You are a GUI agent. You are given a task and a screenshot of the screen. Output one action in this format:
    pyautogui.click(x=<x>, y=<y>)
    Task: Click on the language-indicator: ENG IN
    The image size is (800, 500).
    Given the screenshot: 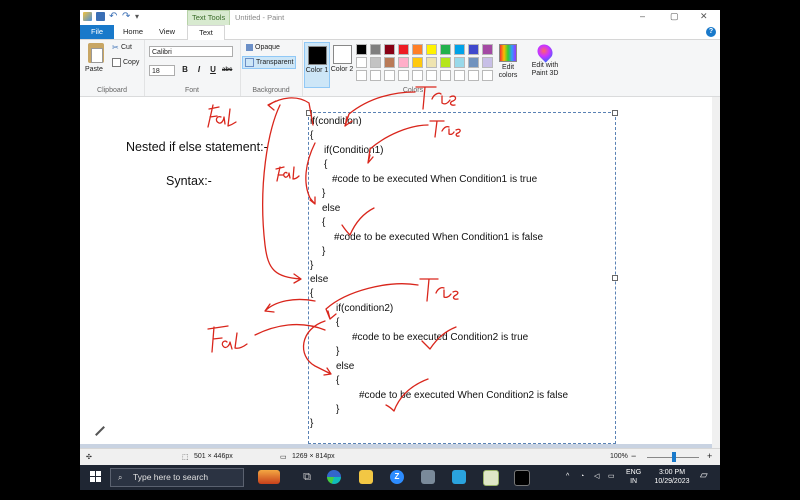 What is the action you would take?
    pyautogui.click(x=633, y=477)
    